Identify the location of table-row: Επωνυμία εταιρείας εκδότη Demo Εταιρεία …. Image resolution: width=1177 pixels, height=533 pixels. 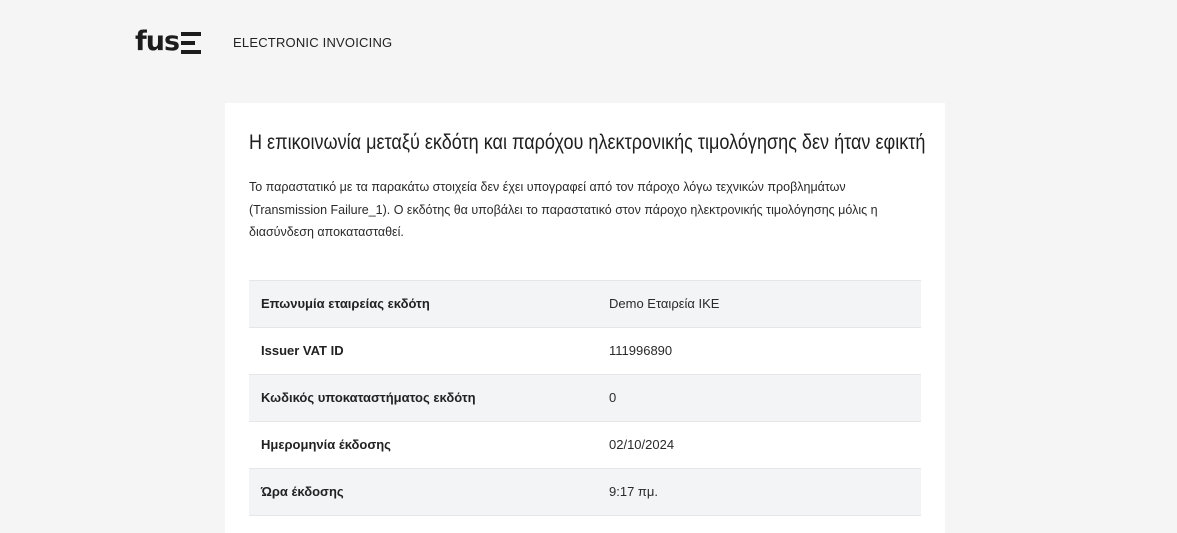
(585, 304).